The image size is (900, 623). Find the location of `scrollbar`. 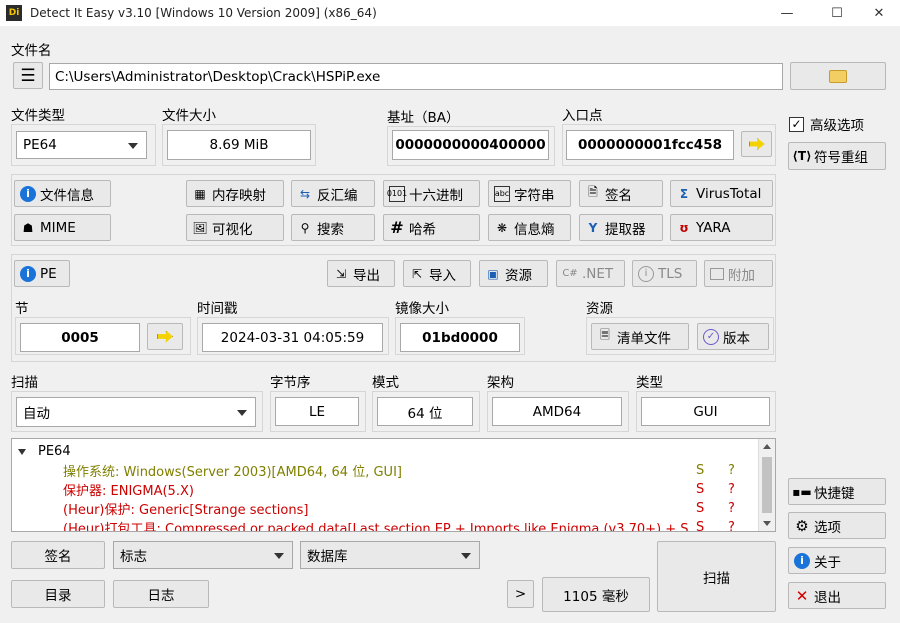

scrollbar is located at coordinates (766, 485).